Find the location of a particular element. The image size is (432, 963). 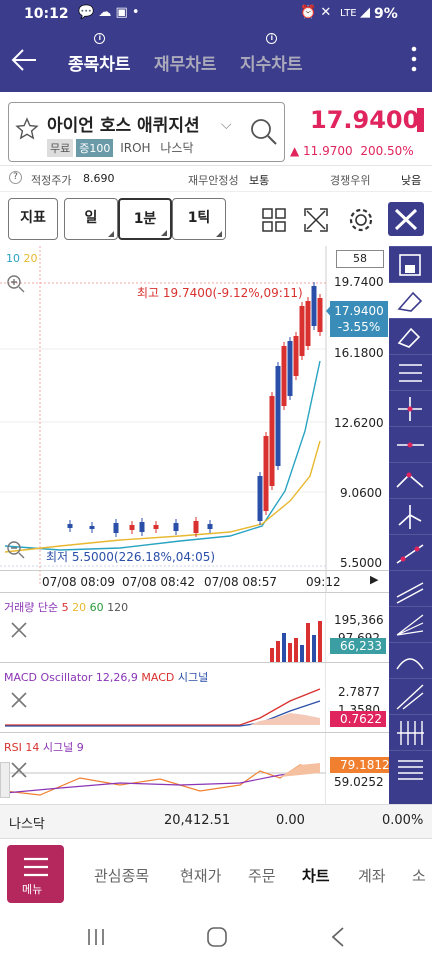

home-icon is located at coordinates (217, 937).